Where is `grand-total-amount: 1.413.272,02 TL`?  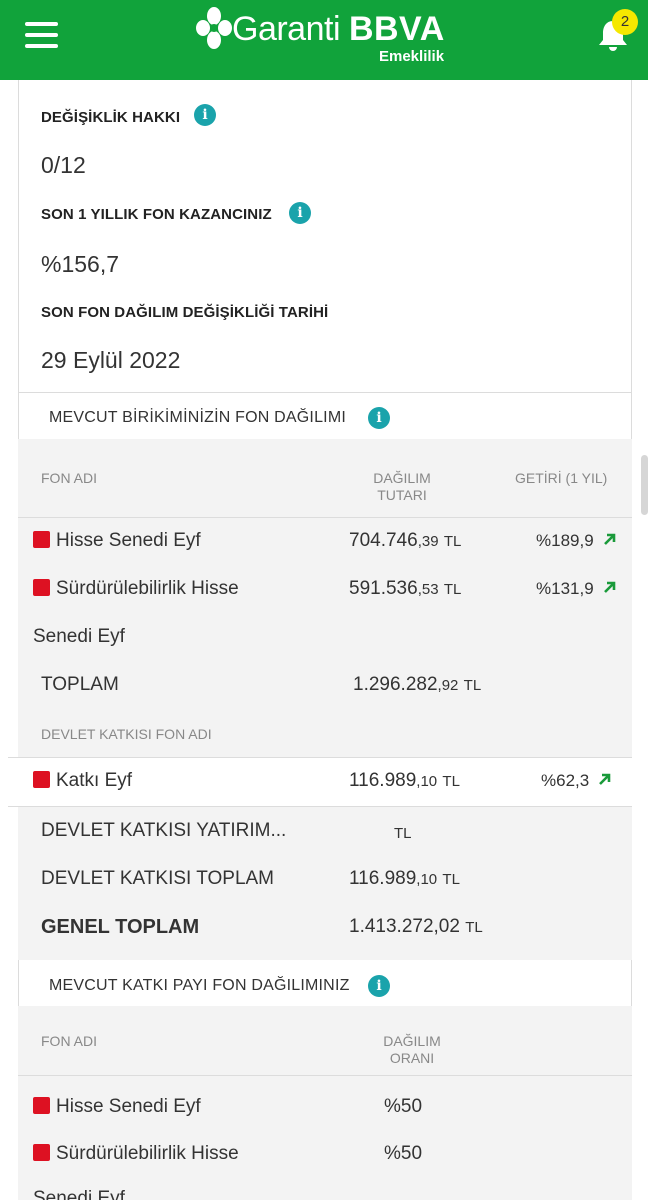 grand-total-amount: 1.413.272,02 TL is located at coordinates (416, 926).